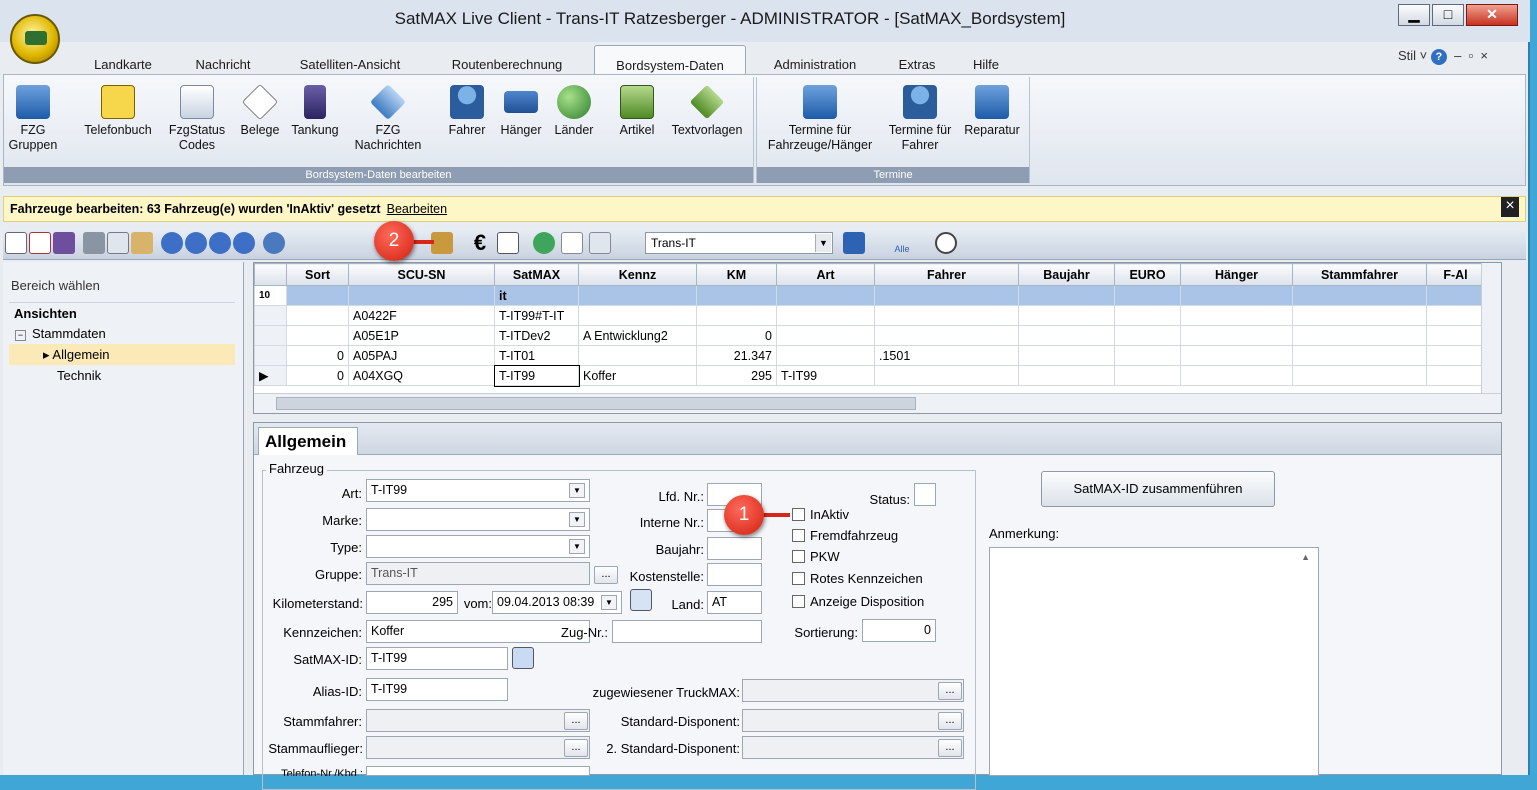  I want to click on table-row: A0422F T-IT99#T-IT, so click(869, 315).